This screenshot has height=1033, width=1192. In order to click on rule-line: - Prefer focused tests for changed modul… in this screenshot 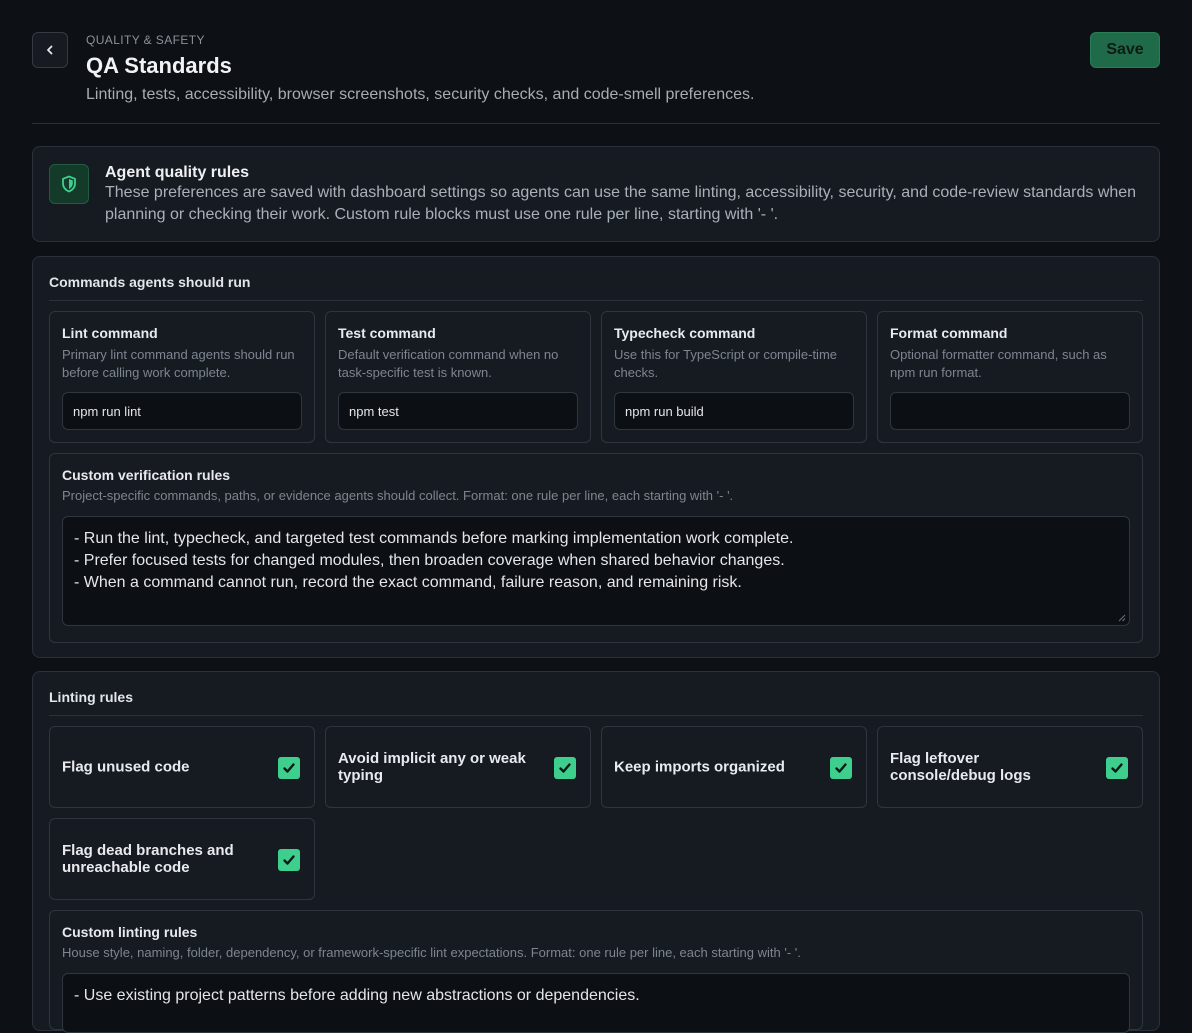, I will do `click(429, 560)`.